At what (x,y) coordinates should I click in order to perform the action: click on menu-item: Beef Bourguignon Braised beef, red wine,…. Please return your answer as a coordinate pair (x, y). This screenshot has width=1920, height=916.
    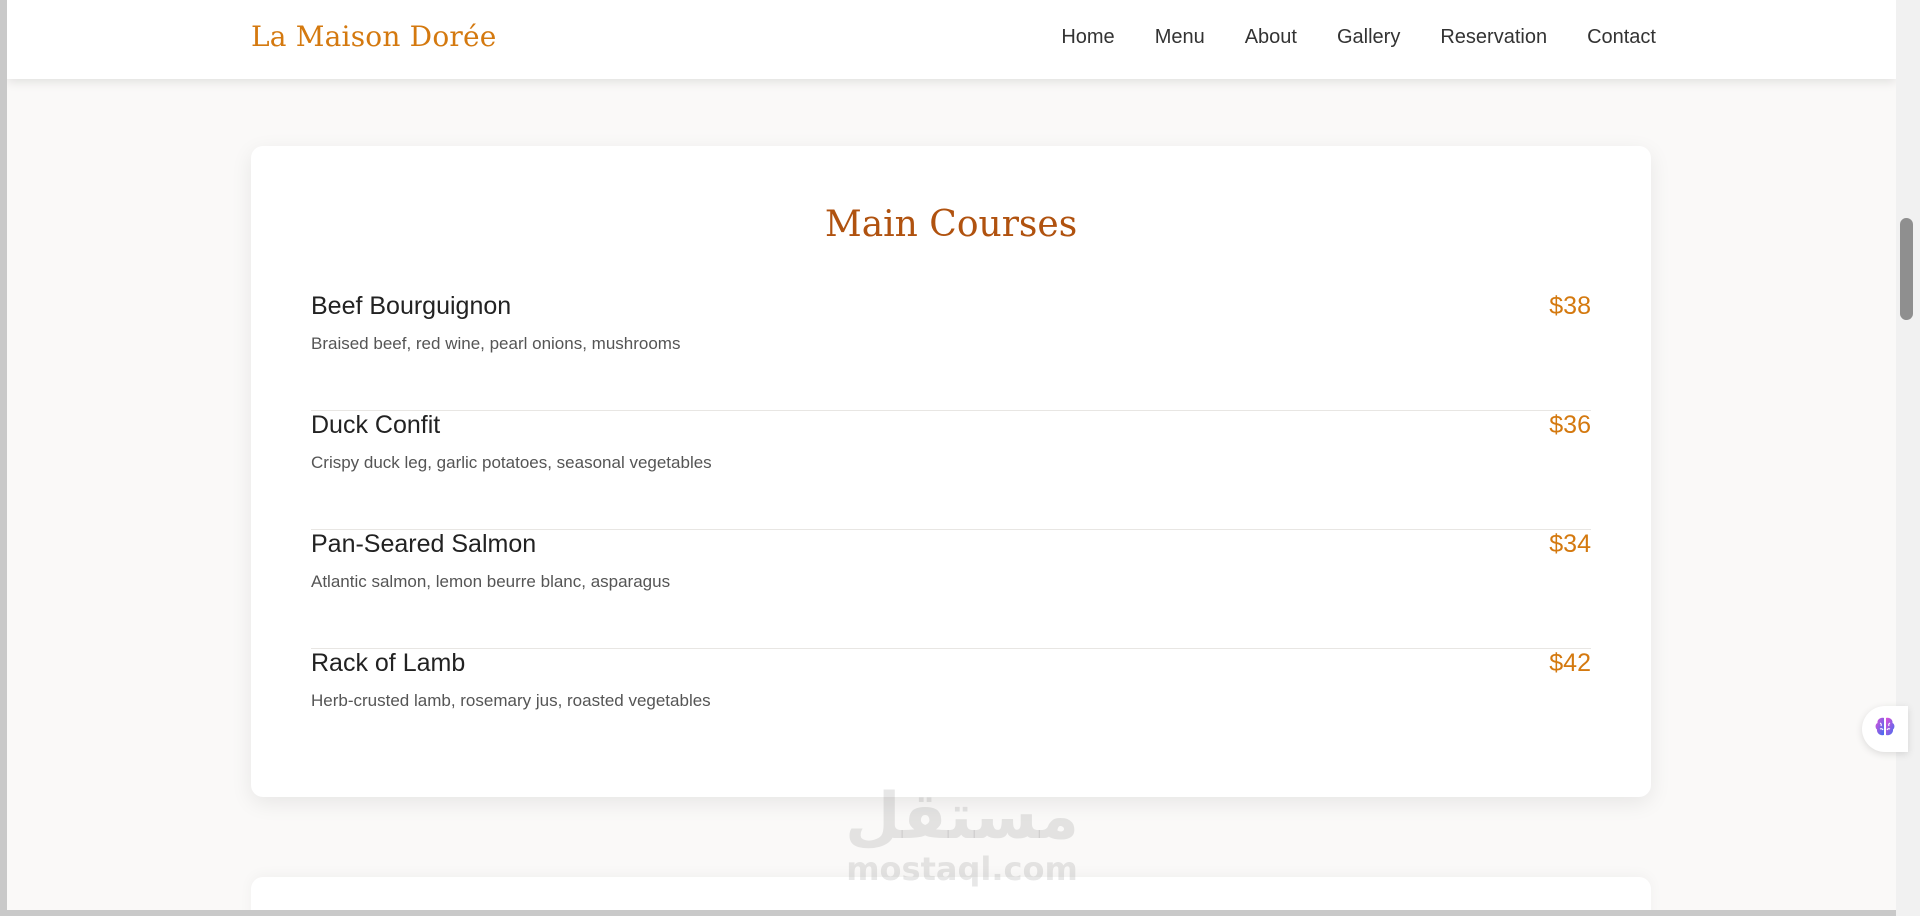
    Looking at the image, I should click on (951, 351).